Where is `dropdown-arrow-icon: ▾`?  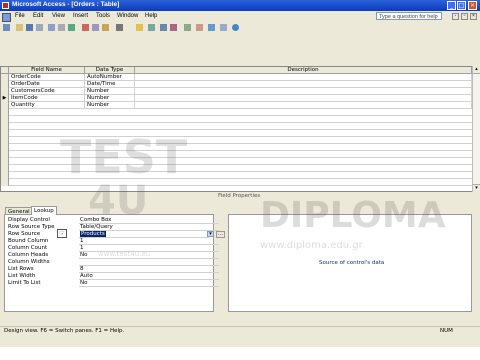 dropdown-arrow-icon: ▾ is located at coordinates (210, 234).